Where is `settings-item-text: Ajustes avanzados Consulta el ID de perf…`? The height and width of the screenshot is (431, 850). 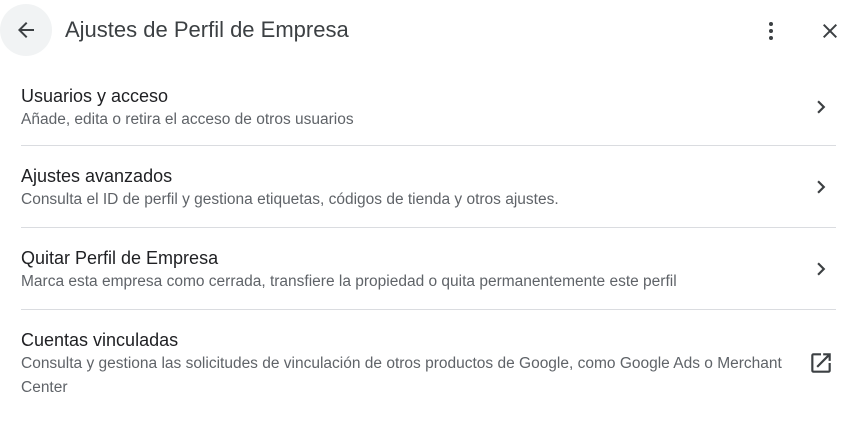 settings-item-text: Ajustes avanzados Consulta el ID de perf… is located at coordinates (428, 179).